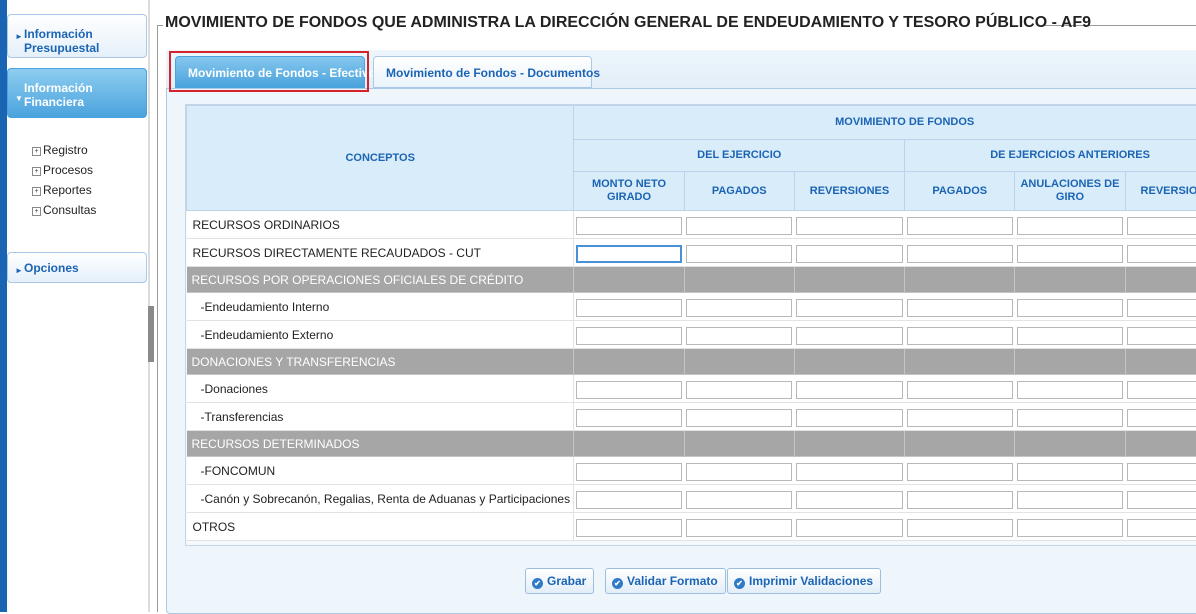  I want to click on sidebar-section-informacion-financiera: ▼ Información Financiera, so click(77, 93).